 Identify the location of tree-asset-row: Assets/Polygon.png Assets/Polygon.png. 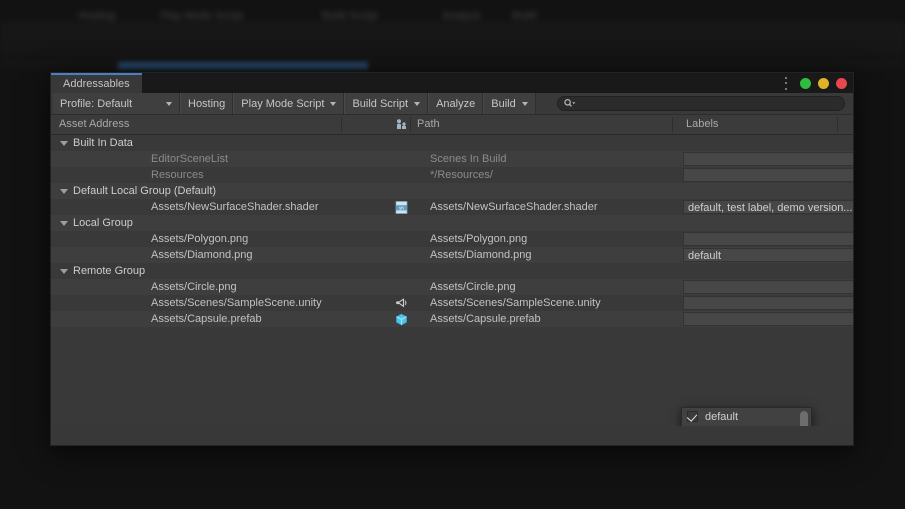
(452, 239).